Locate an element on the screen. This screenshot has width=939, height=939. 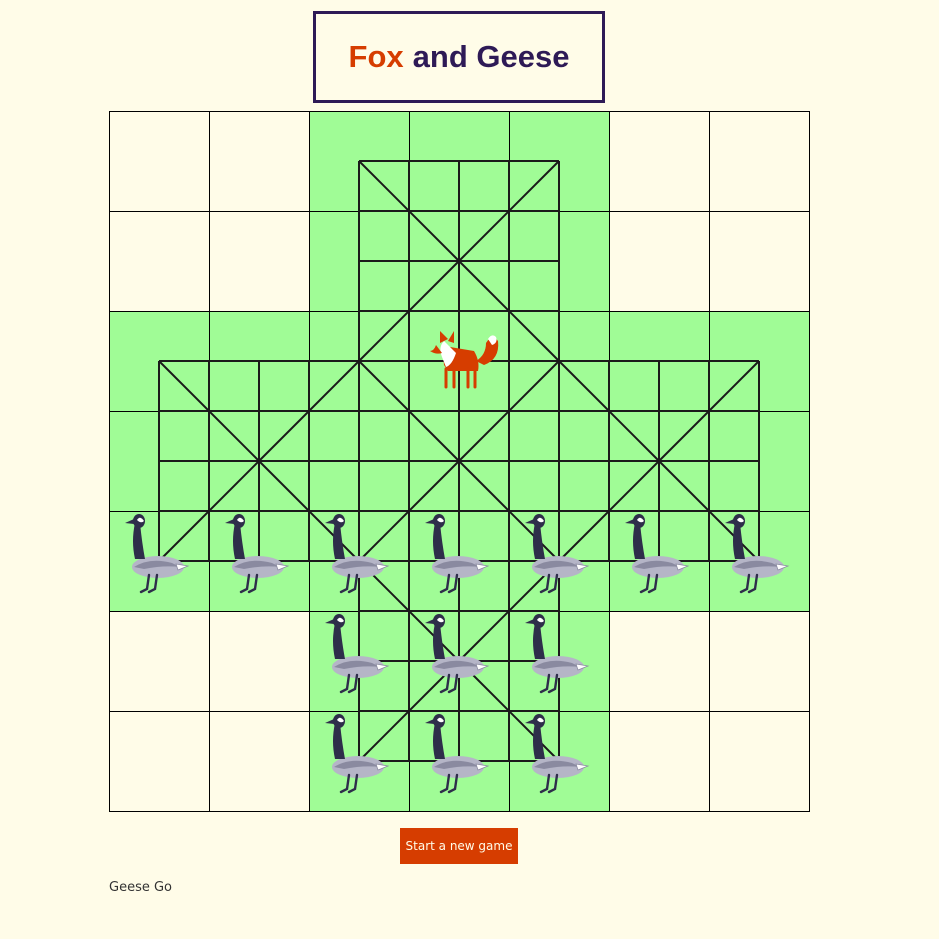
status-text: Geese Go is located at coordinates (141, 887).